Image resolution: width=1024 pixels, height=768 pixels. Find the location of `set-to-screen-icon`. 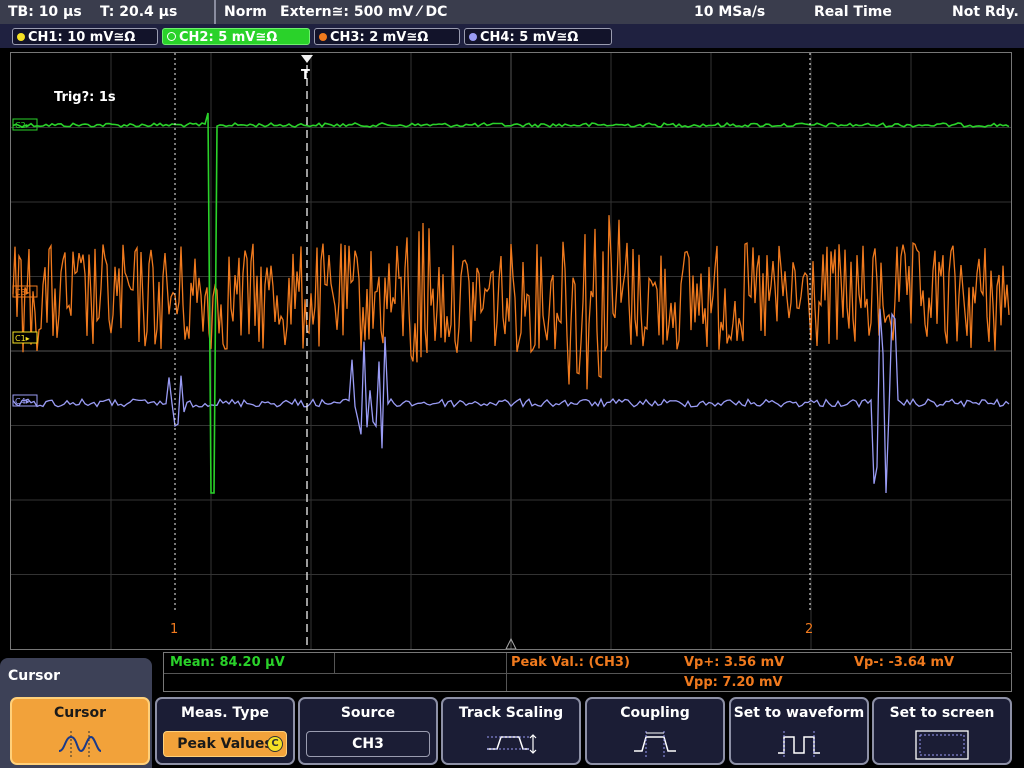

set-to-screen-icon is located at coordinates (942, 745).